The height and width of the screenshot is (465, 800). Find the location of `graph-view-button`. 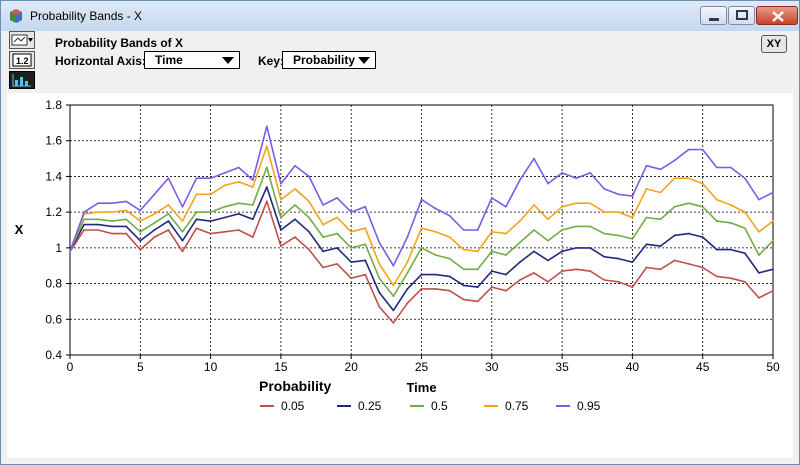

graph-view-button is located at coordinates (22, 40).